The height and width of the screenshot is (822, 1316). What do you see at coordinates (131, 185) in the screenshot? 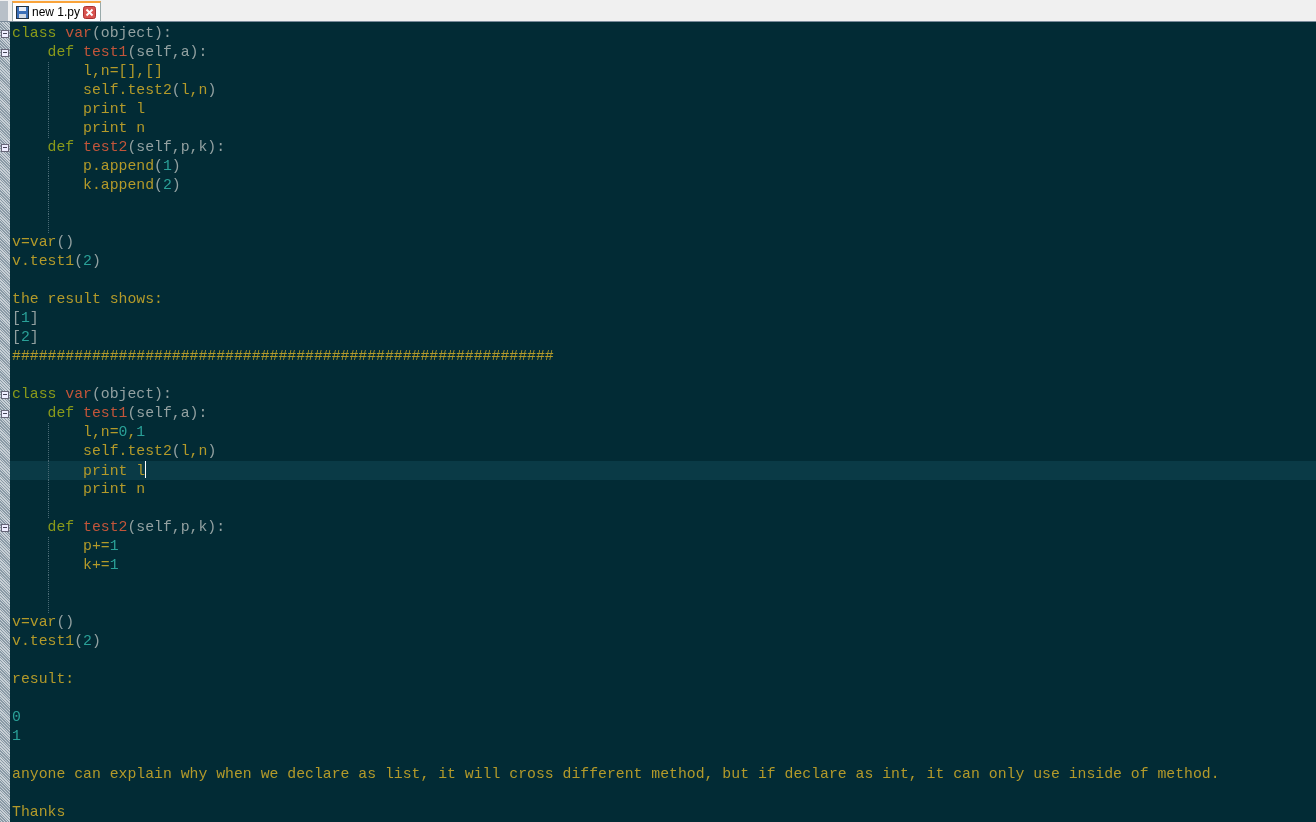
I see `code-line: k.append(2)` at bounding box center [131, 185].